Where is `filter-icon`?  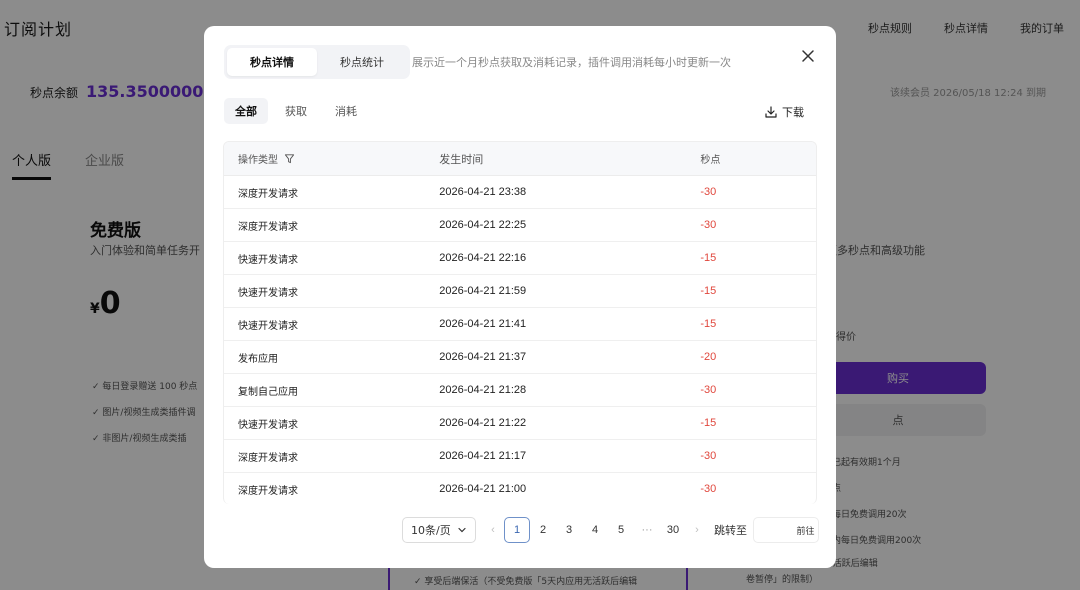 filter-icon is located at coordinates (289, 158).